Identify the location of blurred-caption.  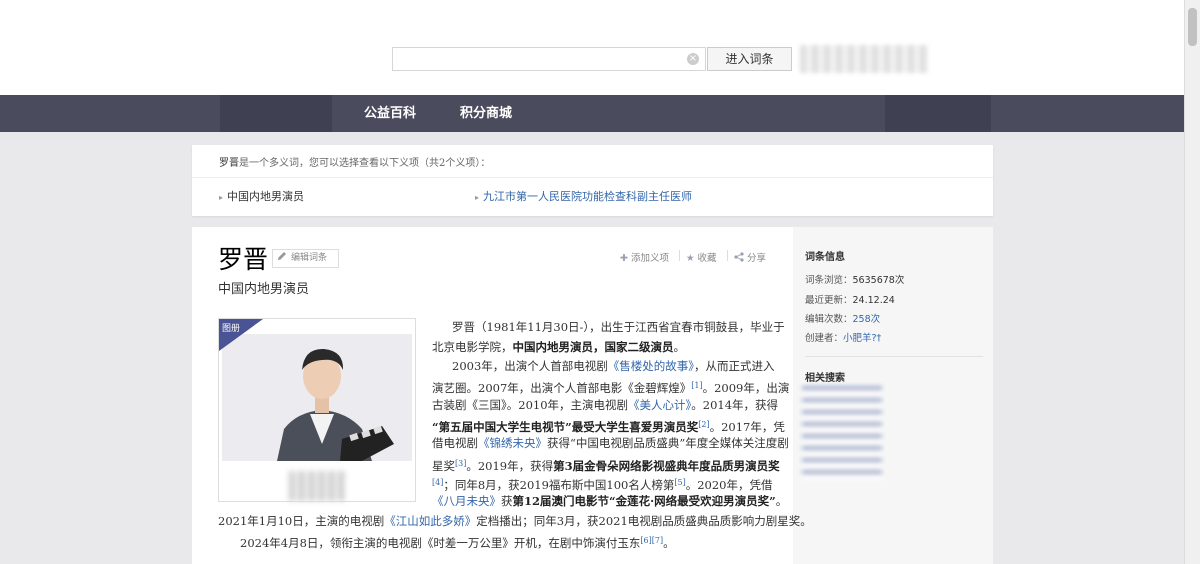
(317, 486).